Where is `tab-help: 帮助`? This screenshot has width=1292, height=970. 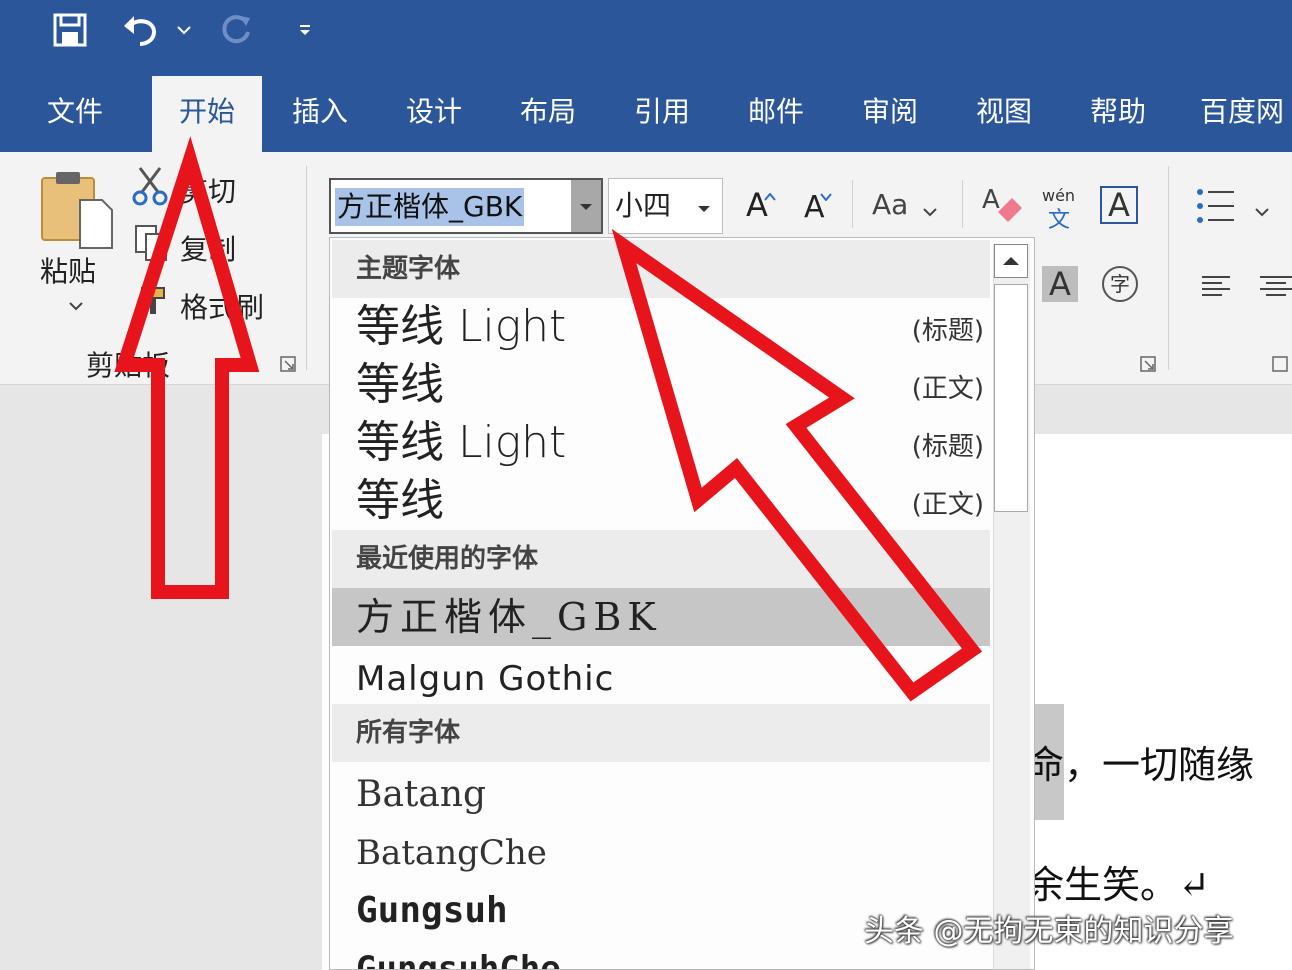
tab-help: 帮助 is located at coordinates (1118, 114).